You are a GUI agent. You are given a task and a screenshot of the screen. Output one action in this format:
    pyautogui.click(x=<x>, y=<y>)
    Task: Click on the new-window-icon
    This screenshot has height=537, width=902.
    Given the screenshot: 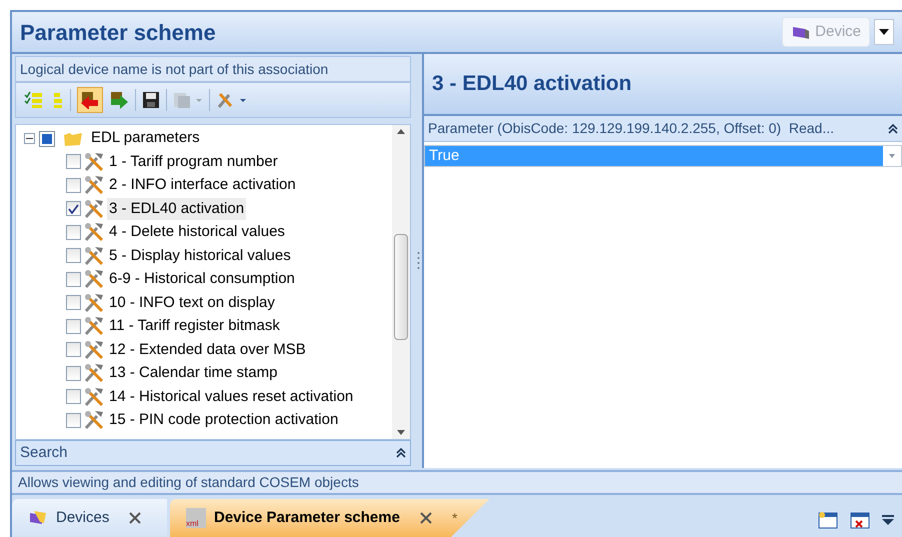 What is the action you would take?
    pyautogui.click(x=828, y=520)
    